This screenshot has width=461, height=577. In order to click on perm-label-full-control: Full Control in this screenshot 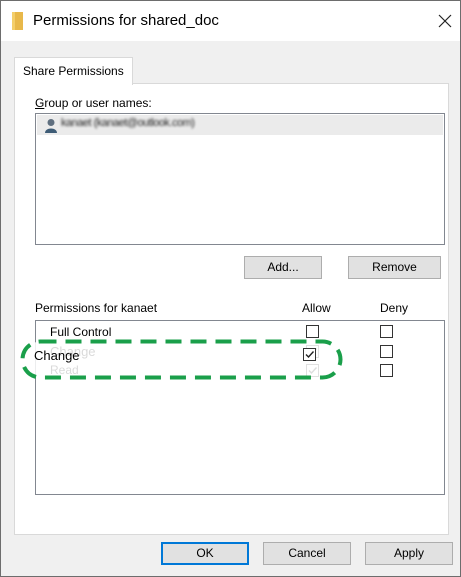, I will do `click(81, 332)`.